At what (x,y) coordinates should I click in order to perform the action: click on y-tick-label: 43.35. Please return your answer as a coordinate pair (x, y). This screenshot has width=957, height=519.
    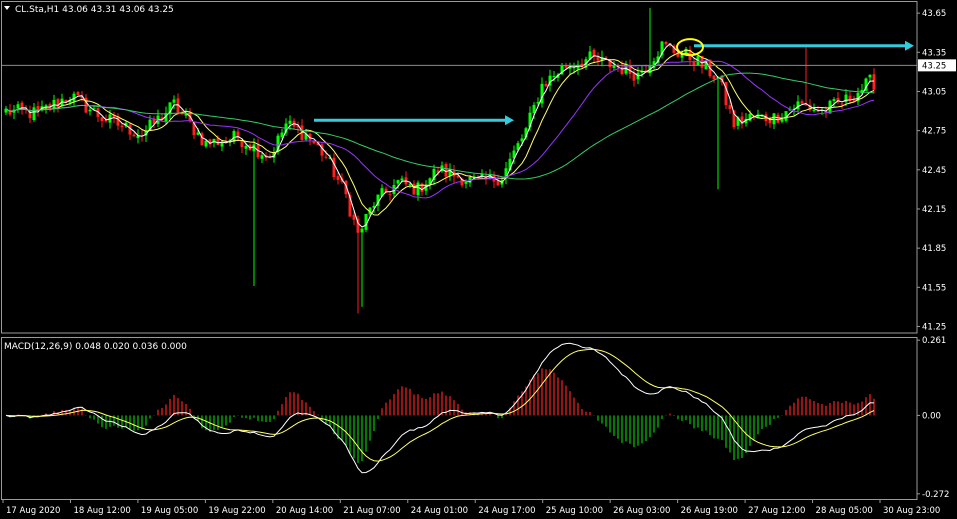
    Looking at the image, I should click on (934, 53).